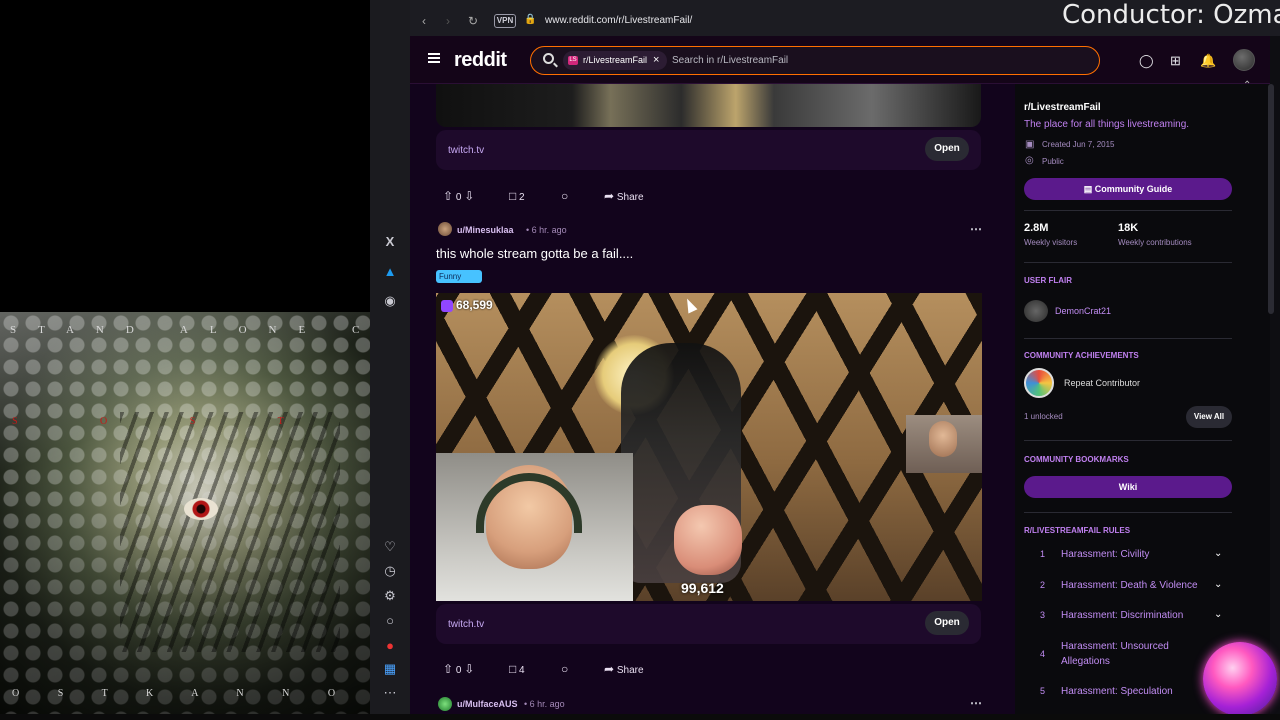 This screenshot has height=720, width=1280. Describe the element at coordinates (480, 60) in the screenshot. I see `reddit-logo: reddit` at that location.